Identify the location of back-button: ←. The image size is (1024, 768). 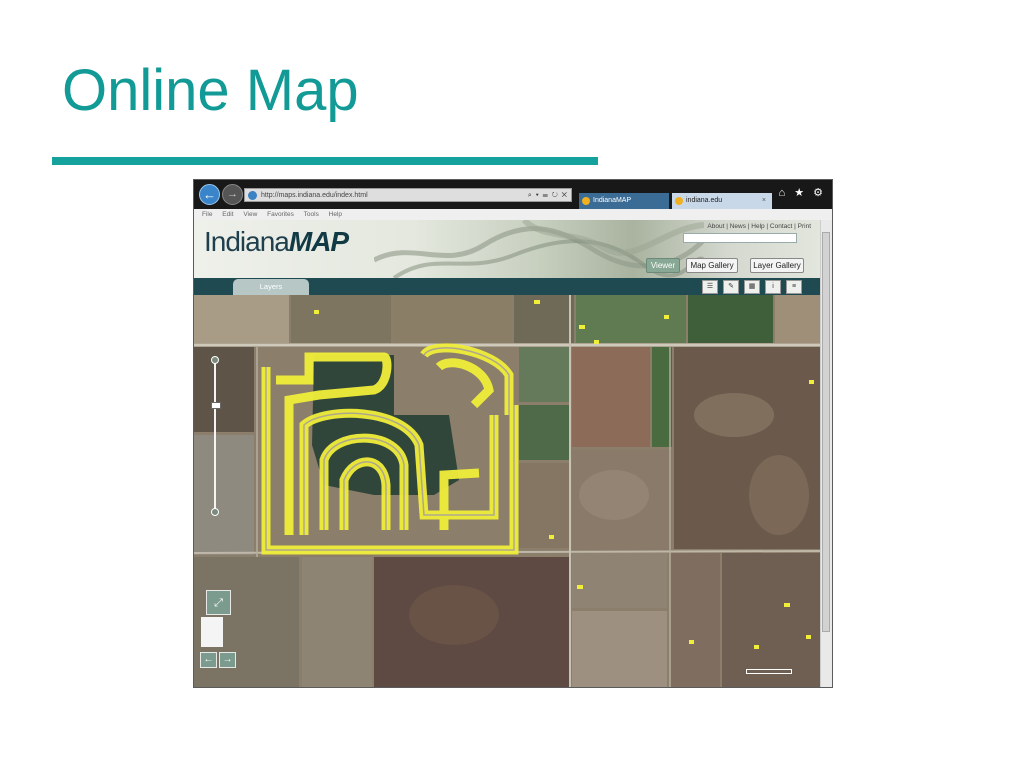
(209, 194).